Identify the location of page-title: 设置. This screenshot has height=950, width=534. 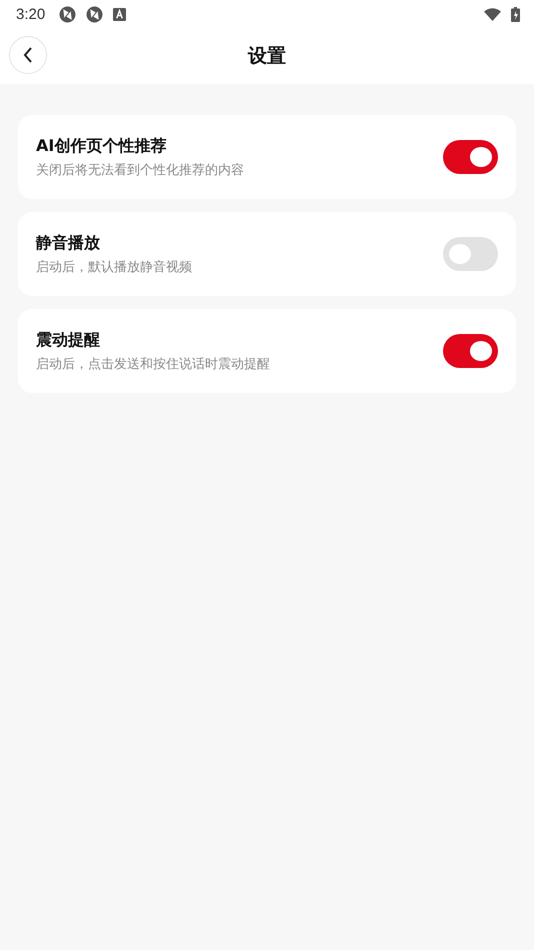
(267, 56).